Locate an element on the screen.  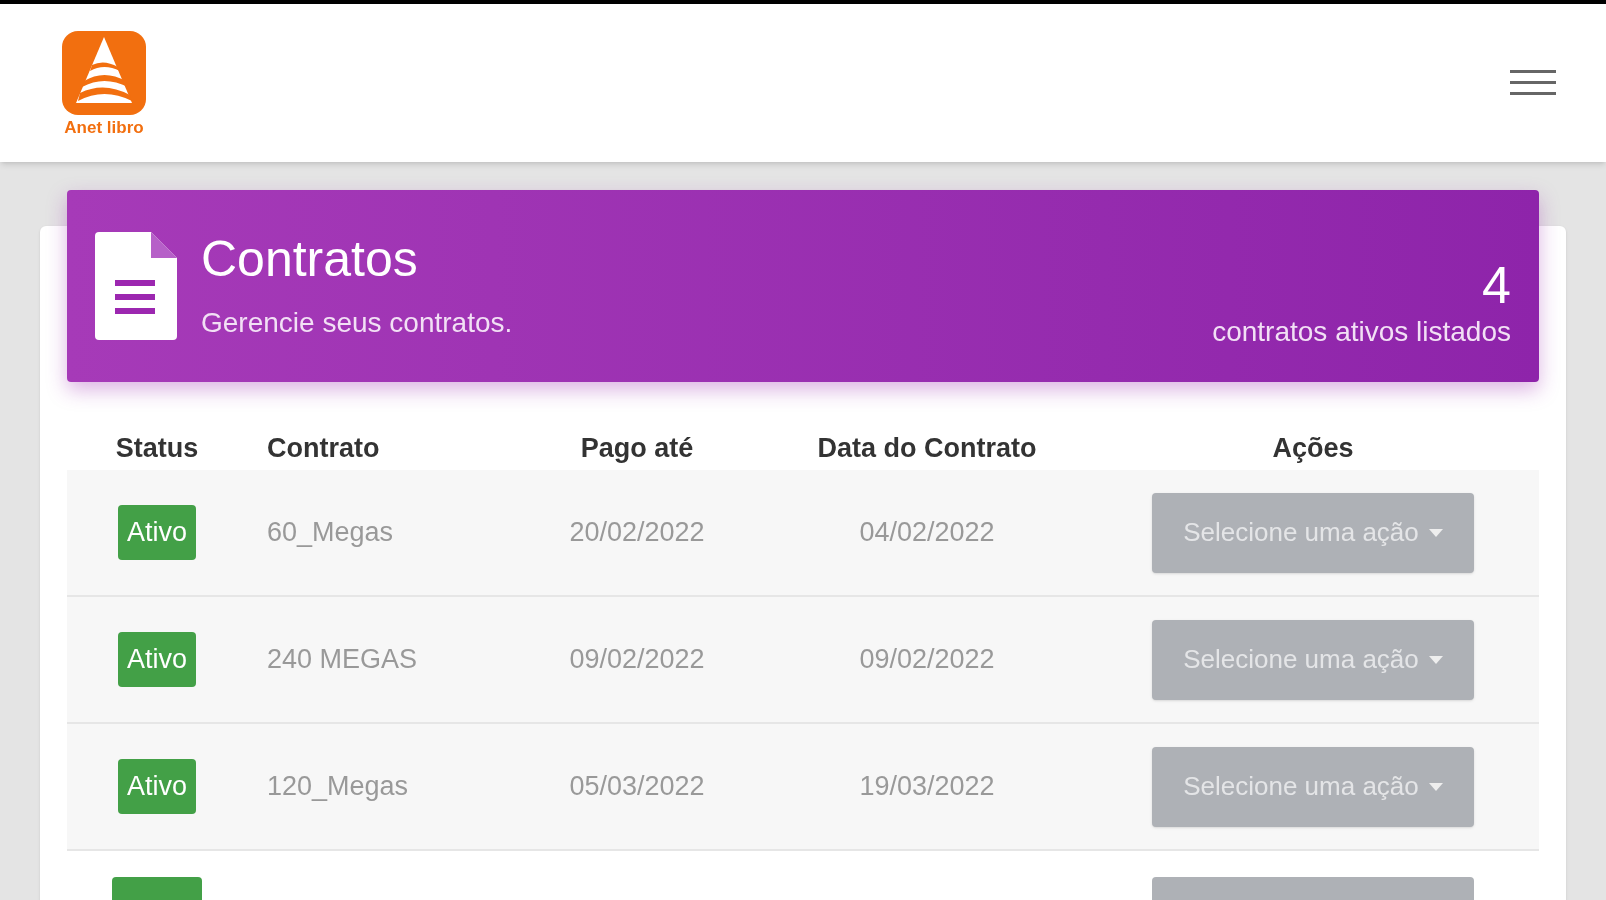
banner-subtitle: Gerencie seus contratos. is located at coordinates (357, 323).